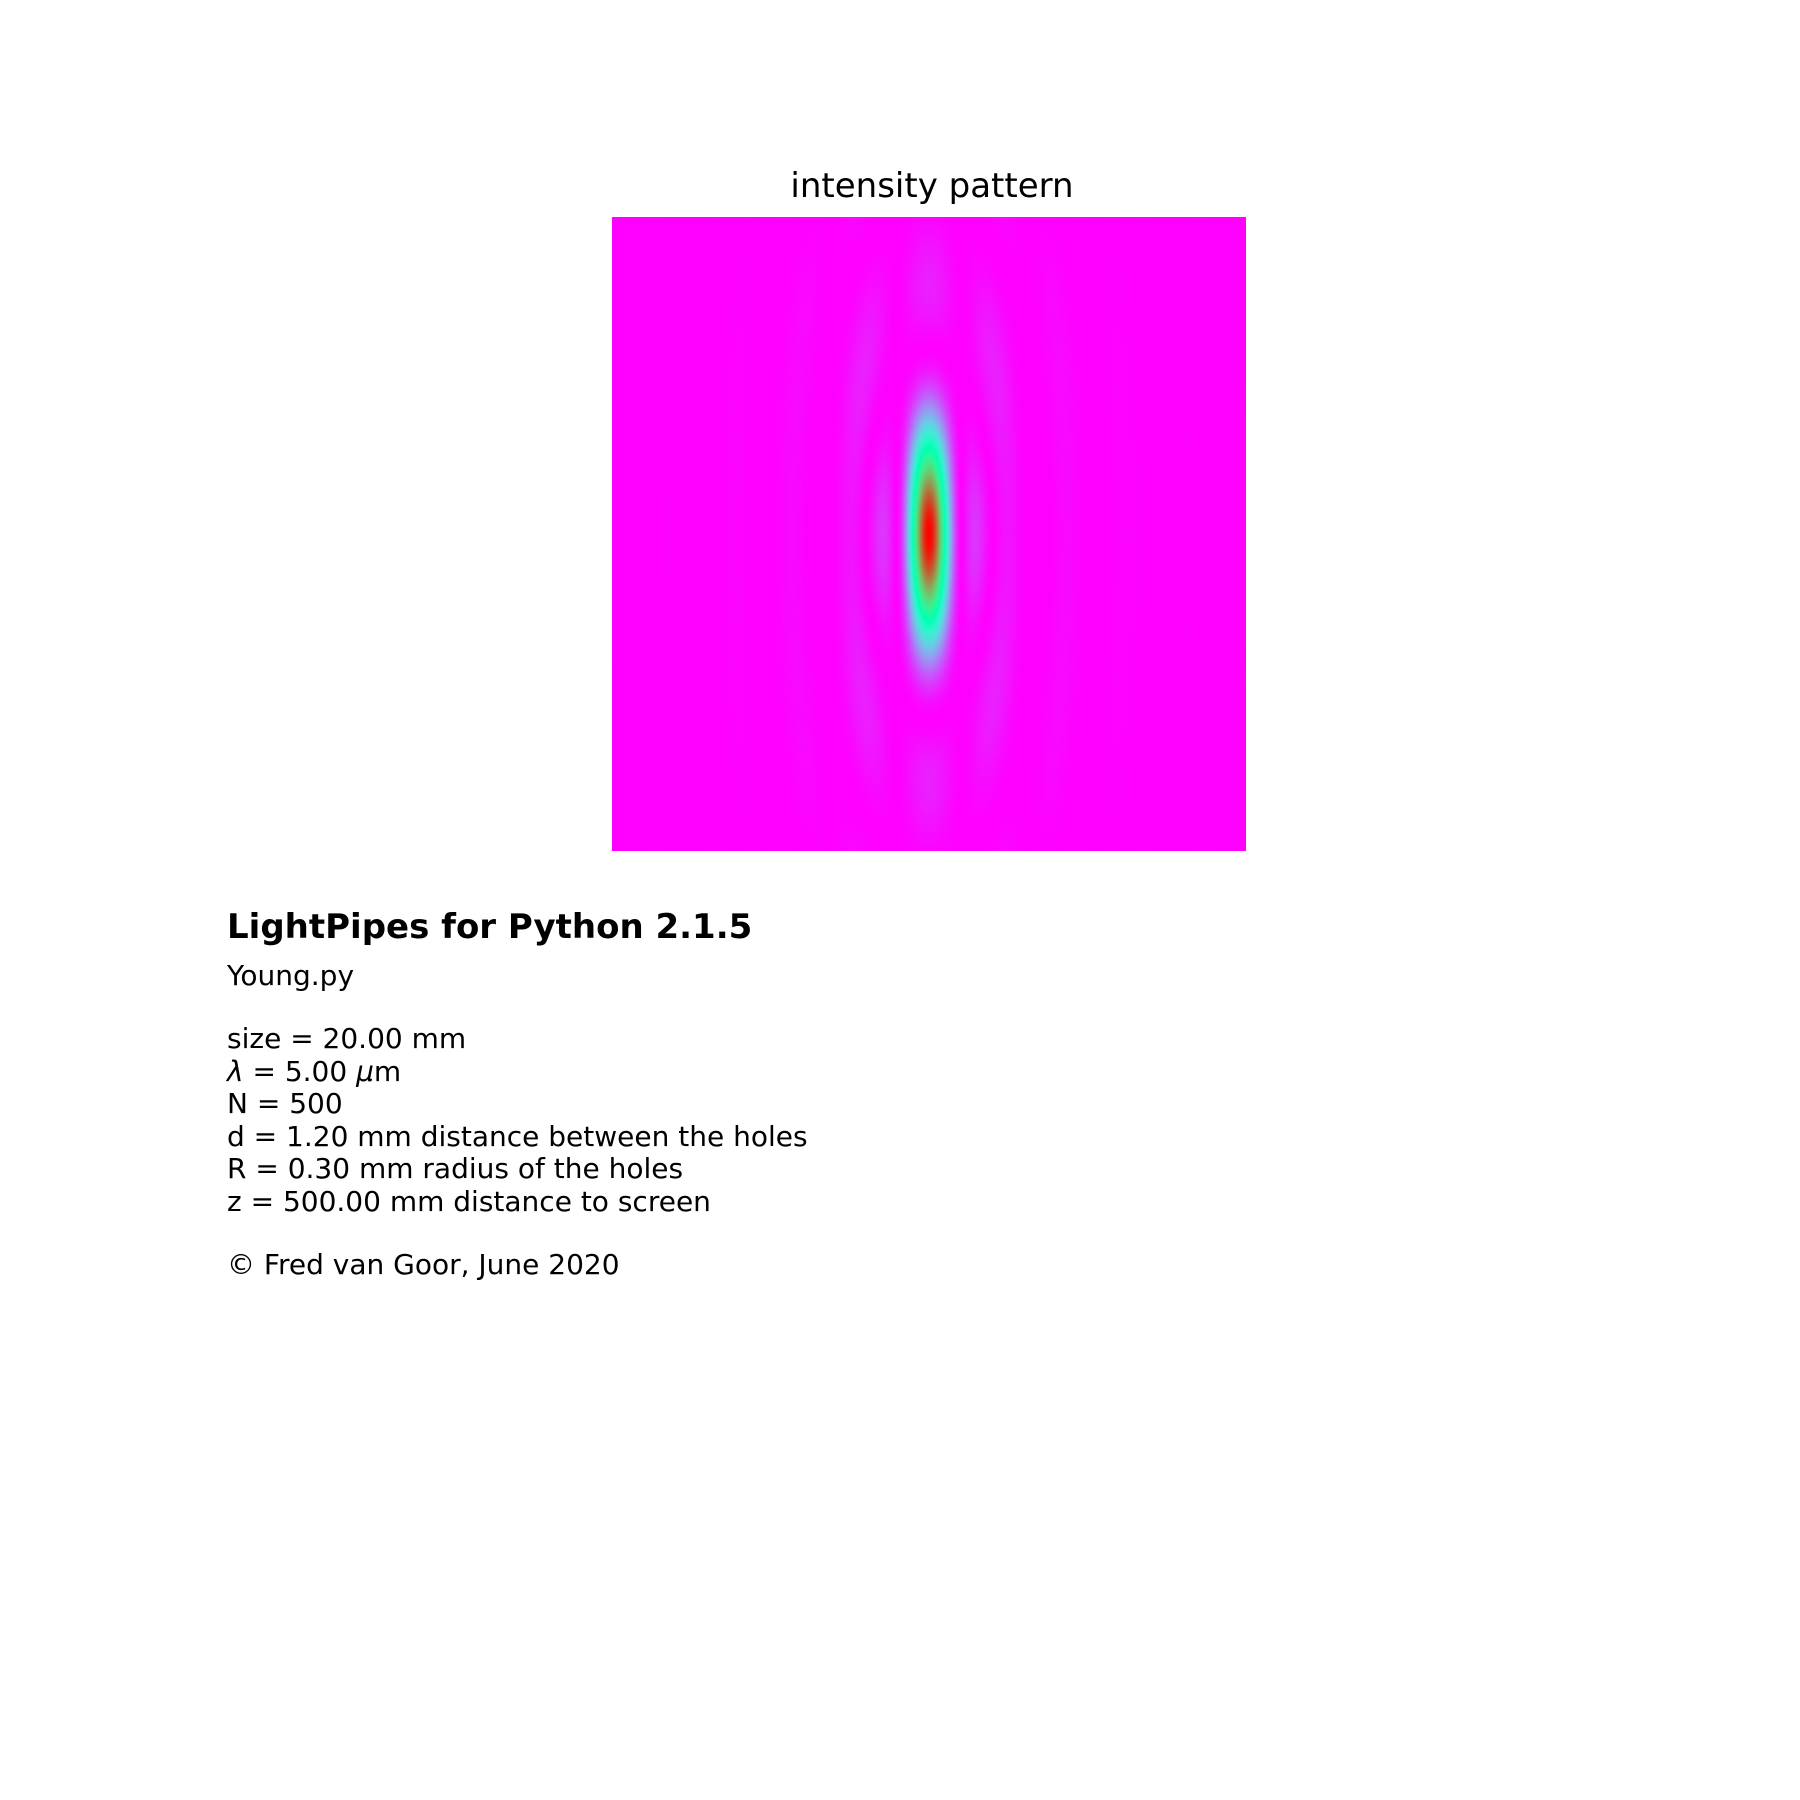 The image size is (1800, 1800). I want to click on param-d: d = 1.20 mm distance between the holes, so click(517, 1136).